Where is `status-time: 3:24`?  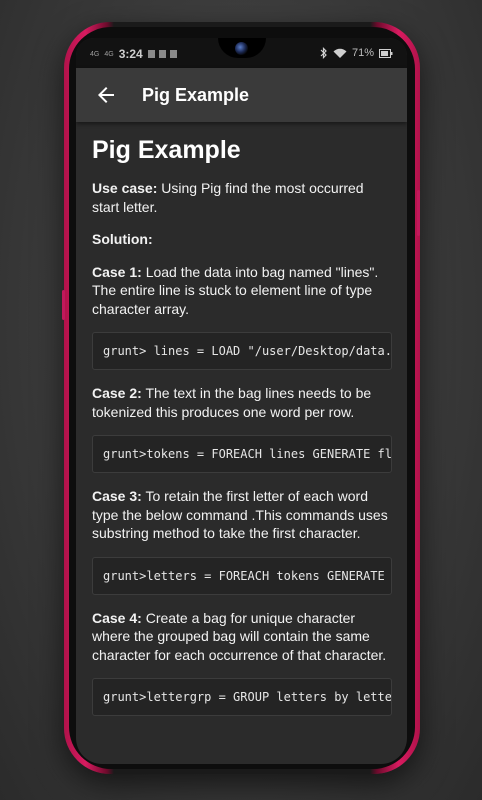 status-time: 3:24 is located at coordinates (130, 54).